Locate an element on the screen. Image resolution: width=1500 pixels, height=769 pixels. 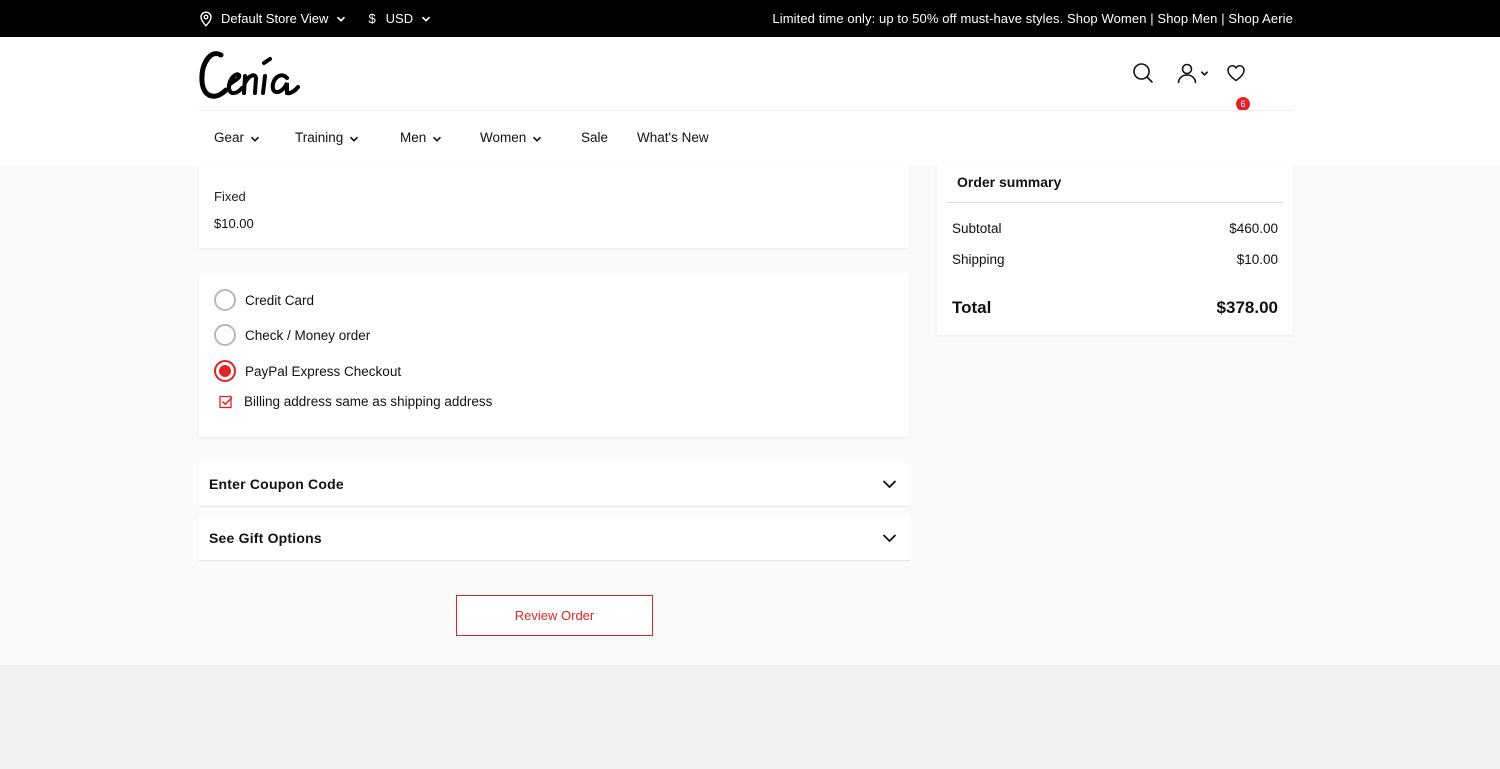
wishlist-button is located at coordinates (1236, 73).